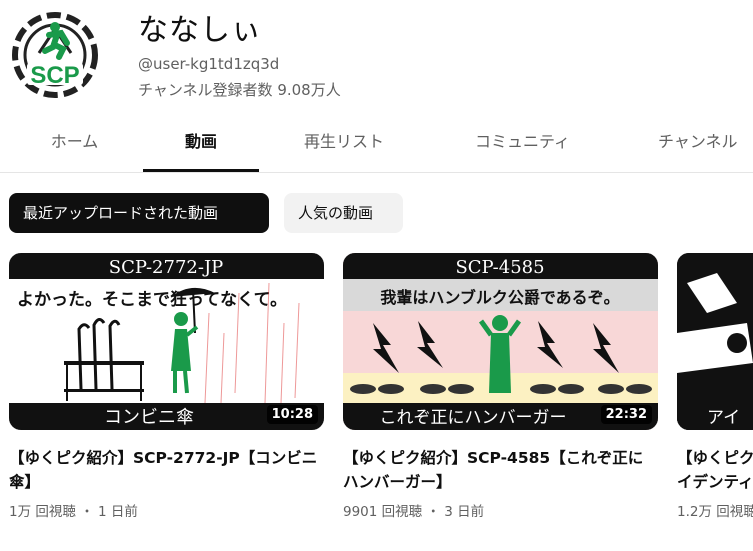  What do you see at coordinates (626, 414) in the screenshot?
I see `video-duration: 22:32` at bounding box center [626, 414].